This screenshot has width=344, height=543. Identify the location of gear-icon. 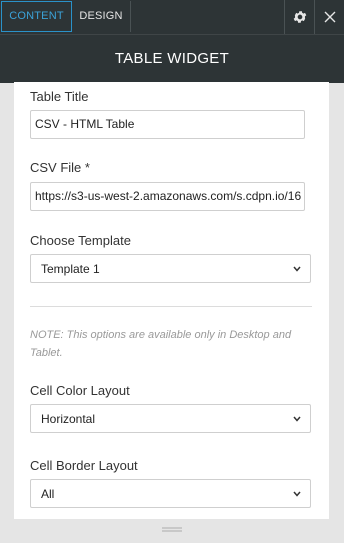
(300, 17).